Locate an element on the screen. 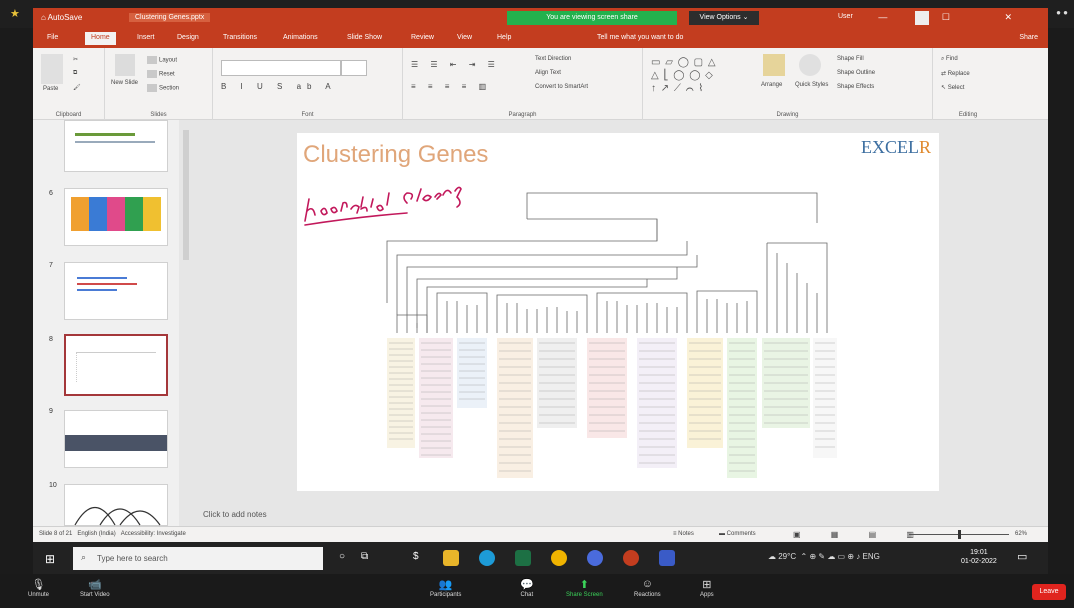  arrange-button: Arrange is located at coordinates (771, 85).